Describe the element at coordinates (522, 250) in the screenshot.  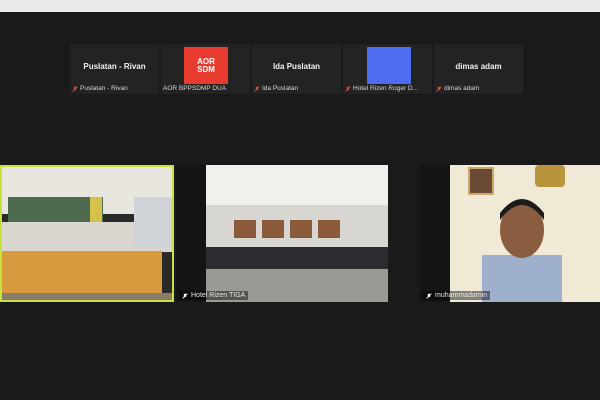
I see `participant-person` at that location.